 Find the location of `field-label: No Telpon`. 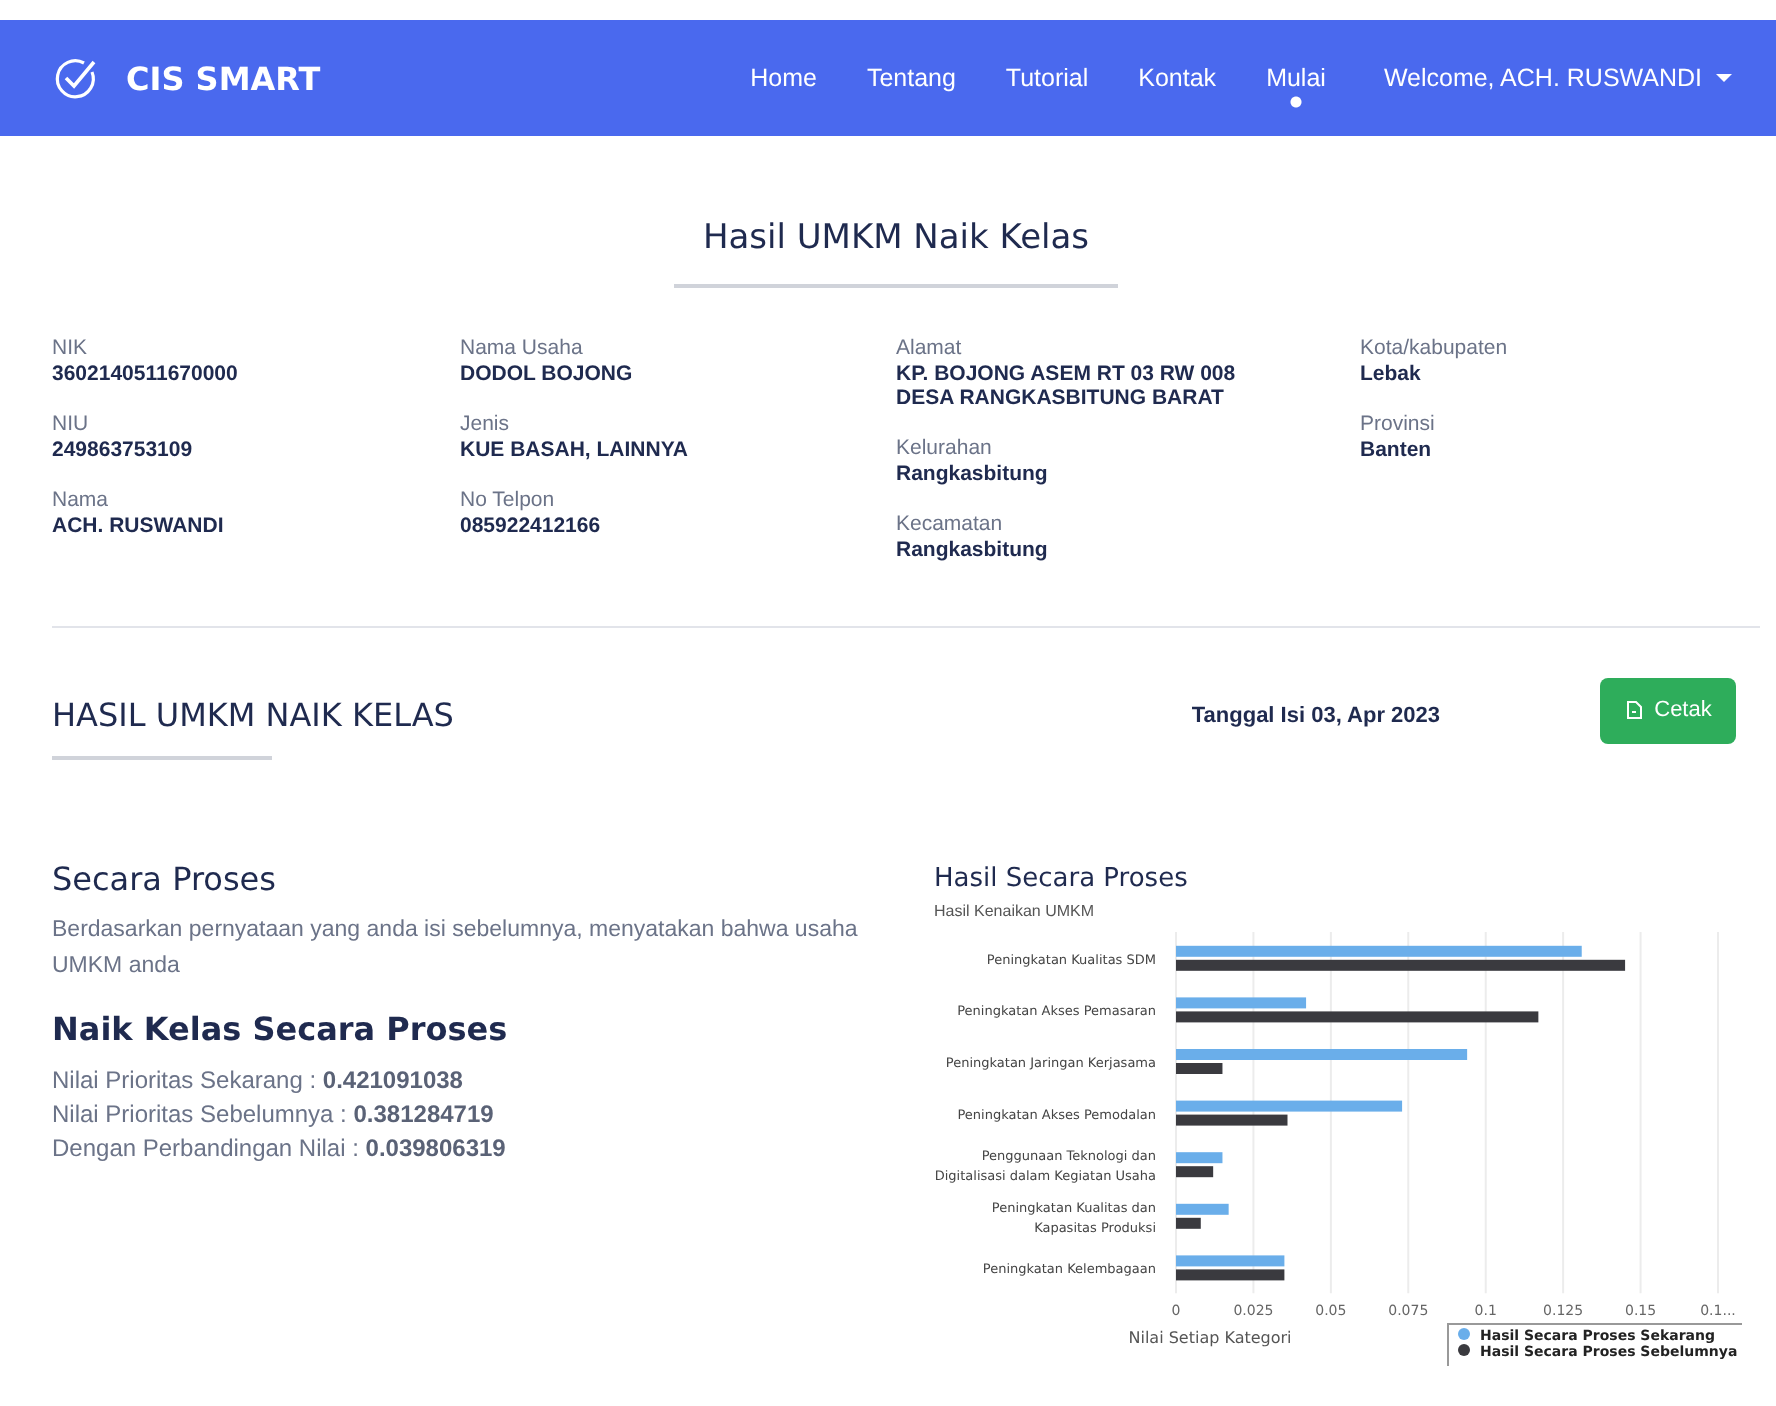

field-label: No Telpon is located at coordinates (508, 500).